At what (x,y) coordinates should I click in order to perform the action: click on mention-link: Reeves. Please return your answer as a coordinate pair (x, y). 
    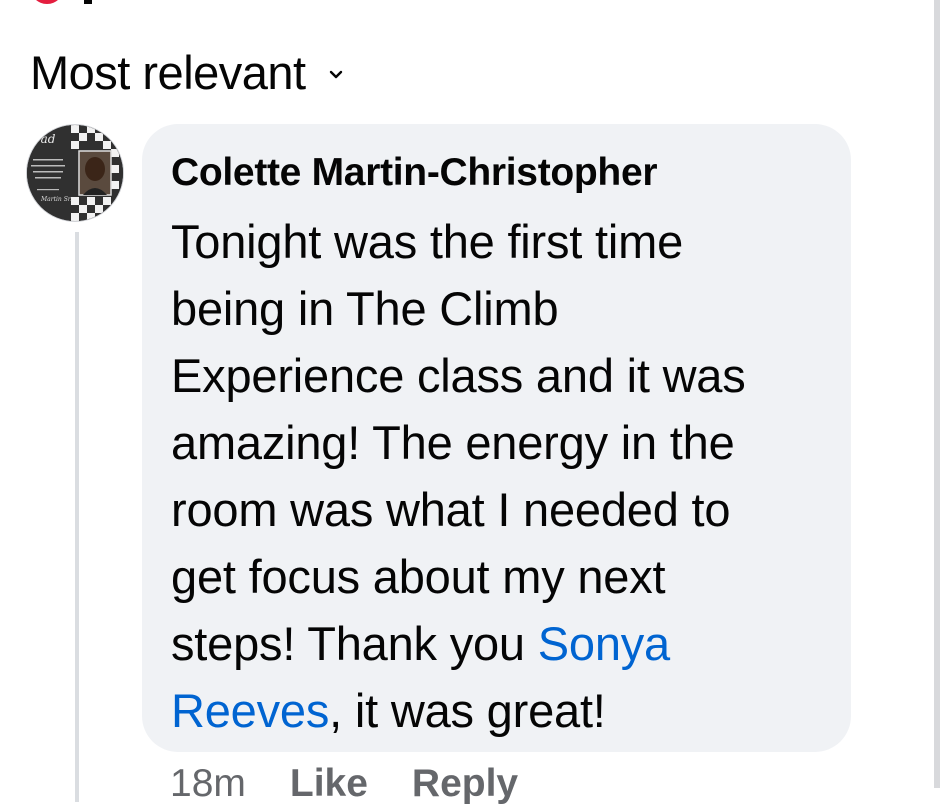
    Looking at the image, I should click on (250, 710).